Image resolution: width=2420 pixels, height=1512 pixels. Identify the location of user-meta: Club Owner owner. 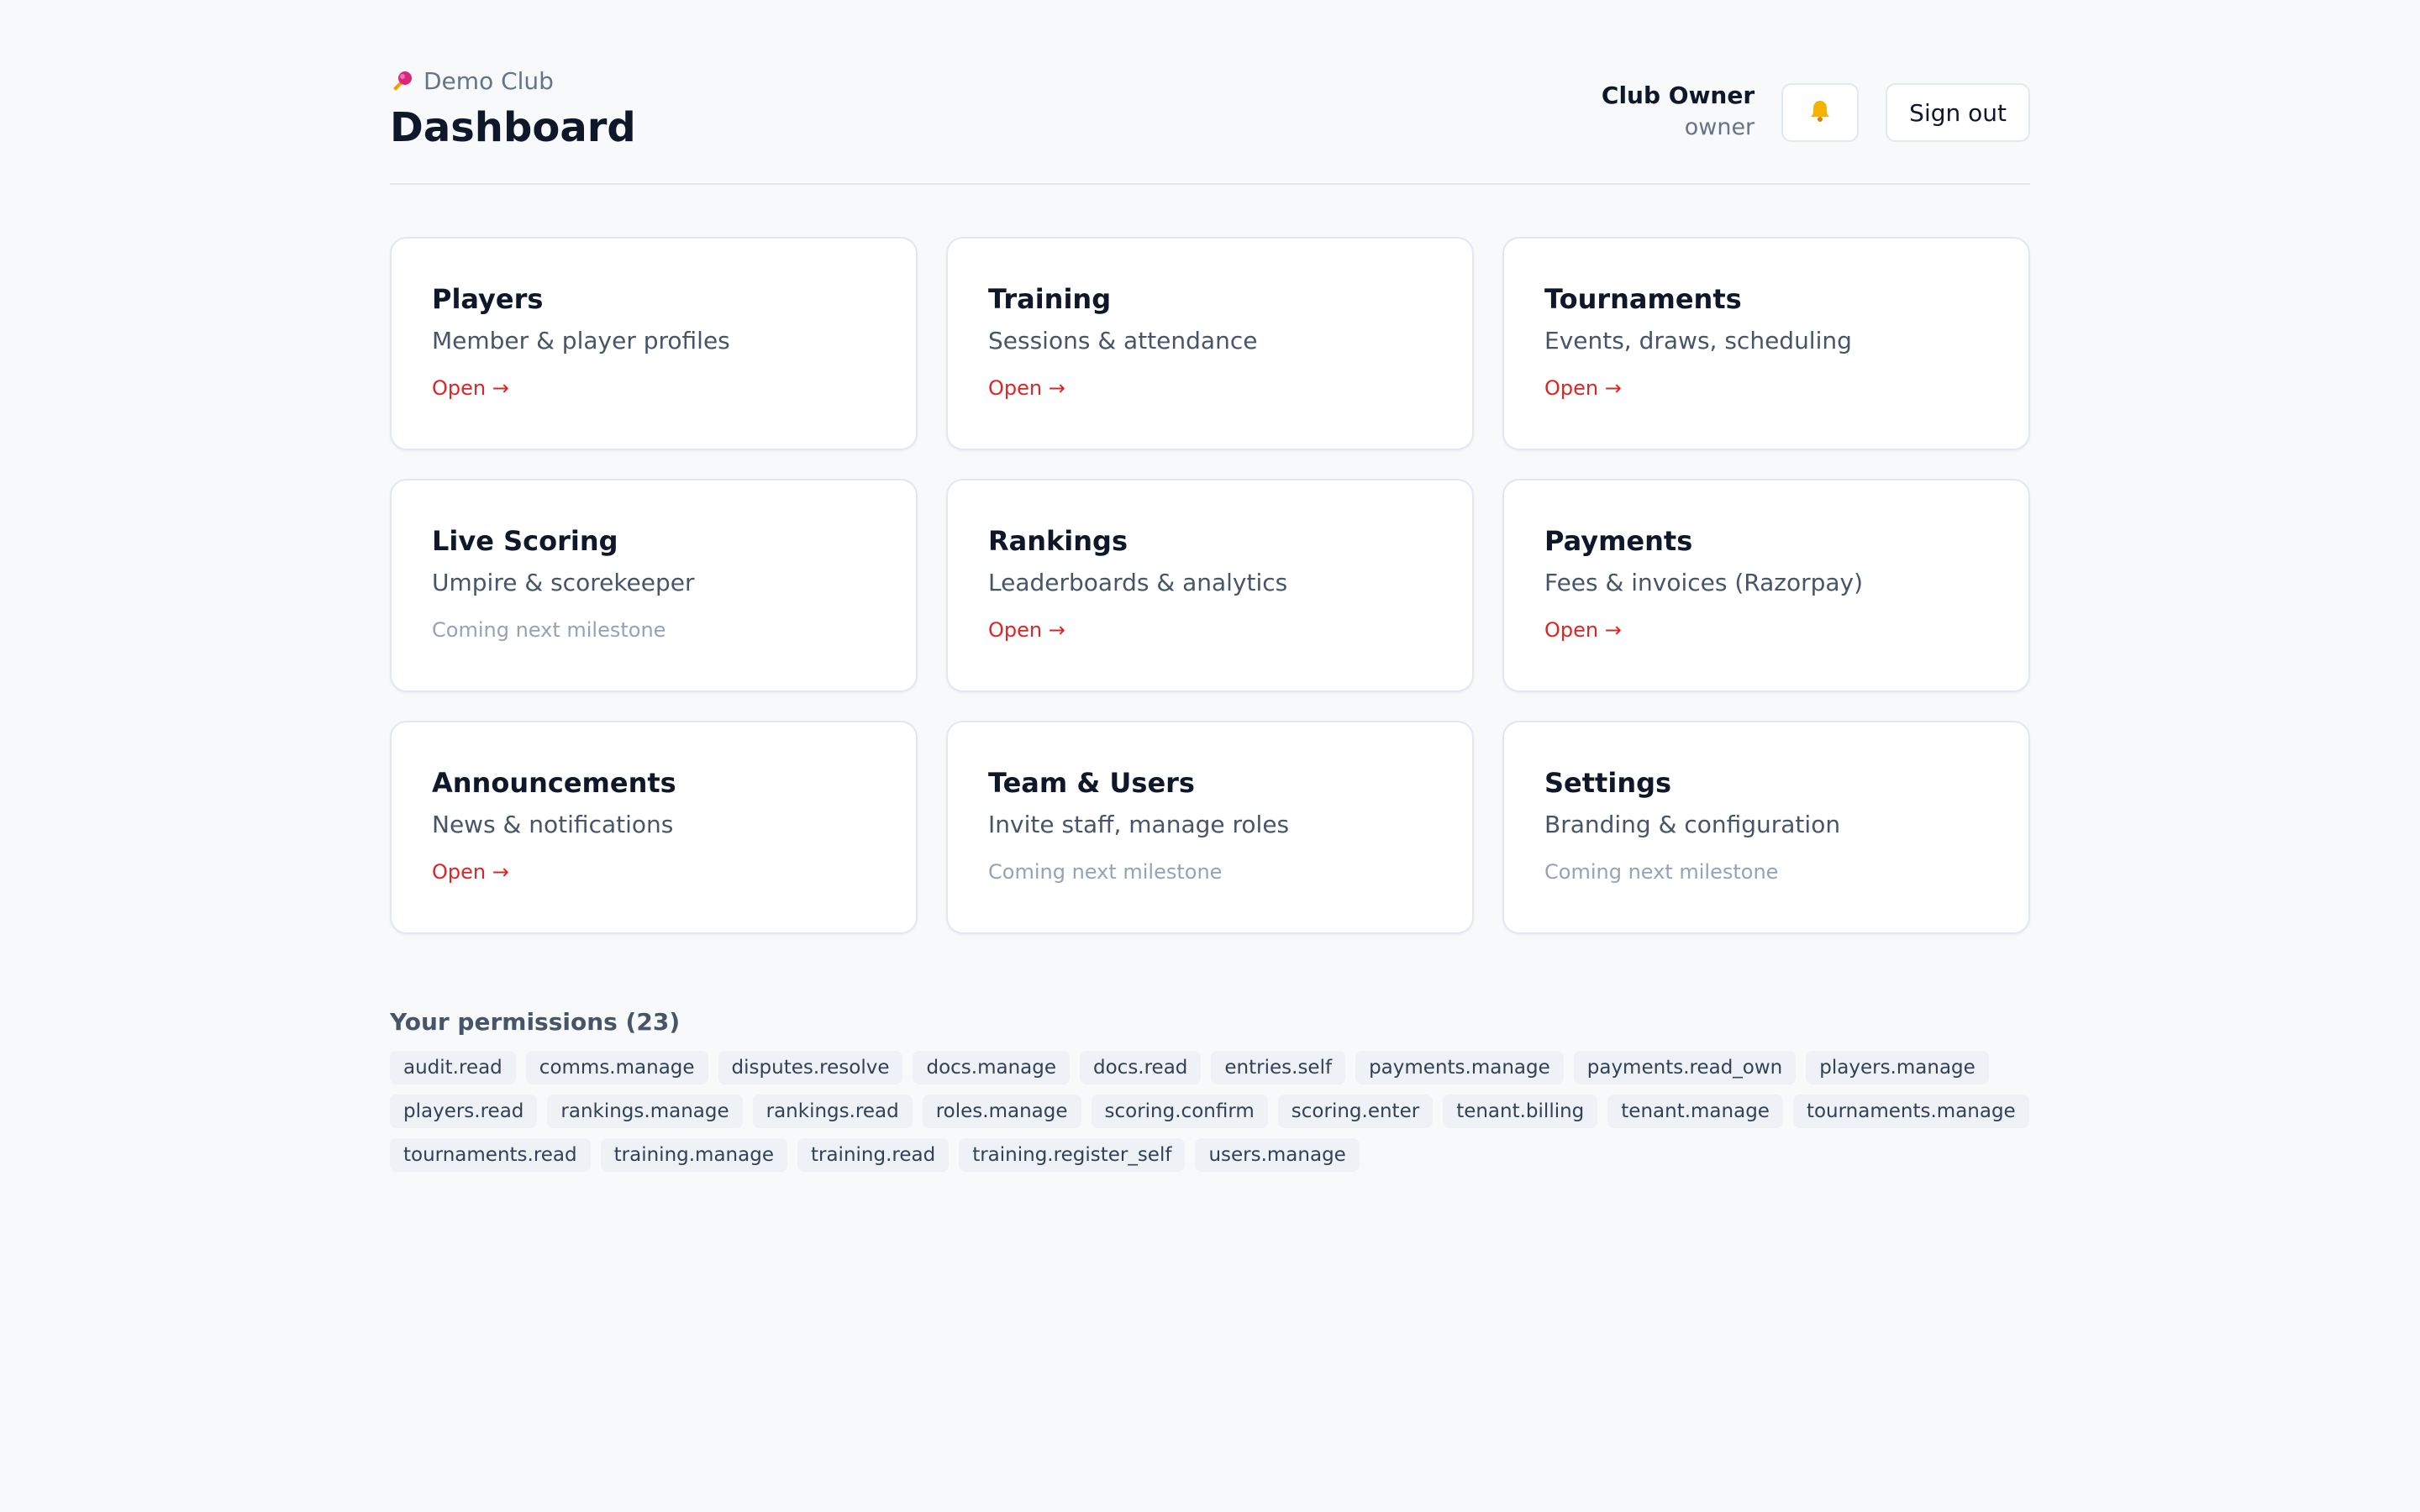
(1678, 112).